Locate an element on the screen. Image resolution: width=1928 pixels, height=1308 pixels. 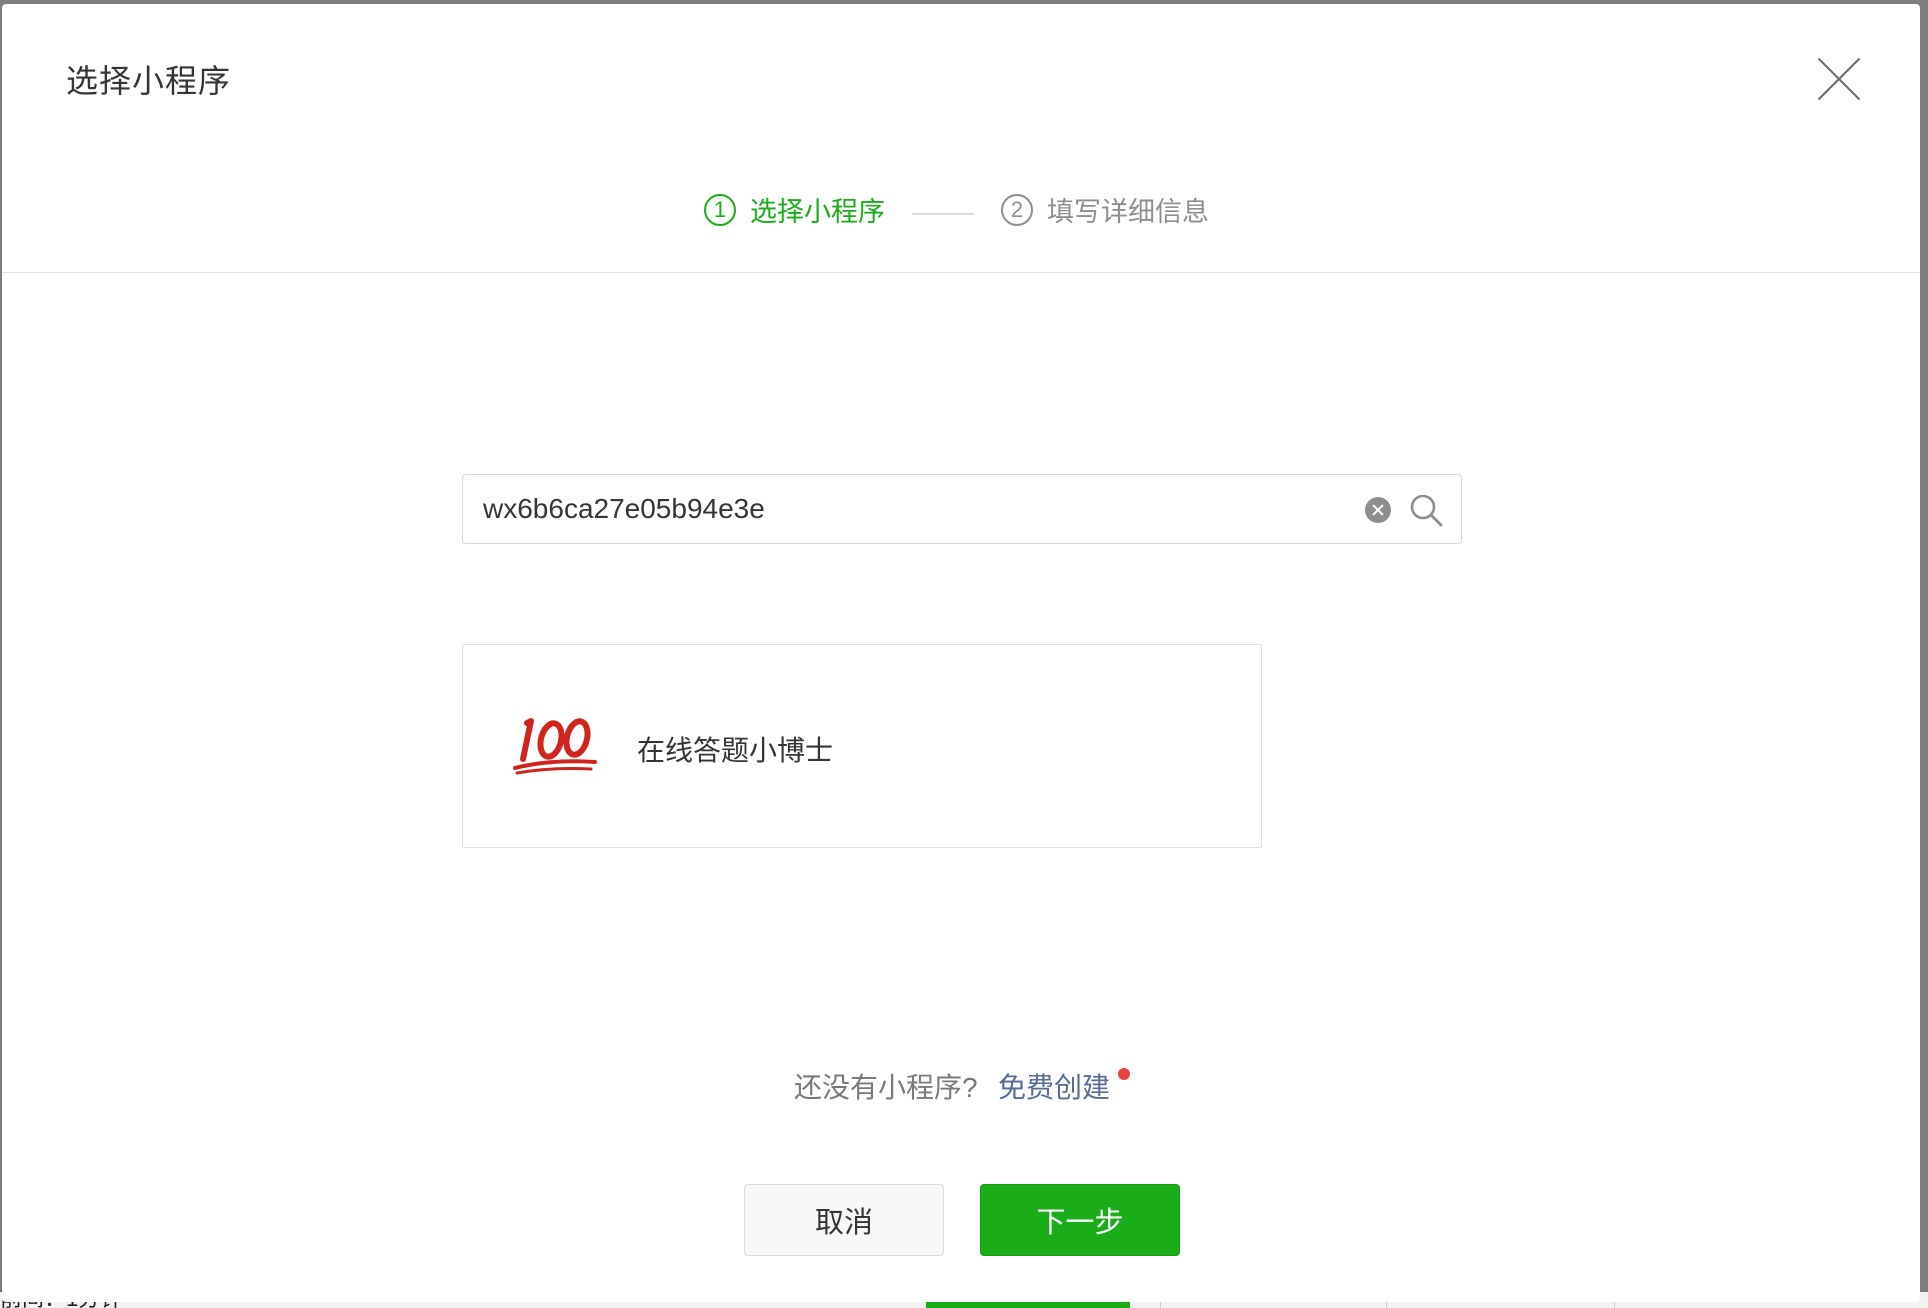
miniprogram-result-card: 在线答题小博士 is located at coordinates (862, 746).